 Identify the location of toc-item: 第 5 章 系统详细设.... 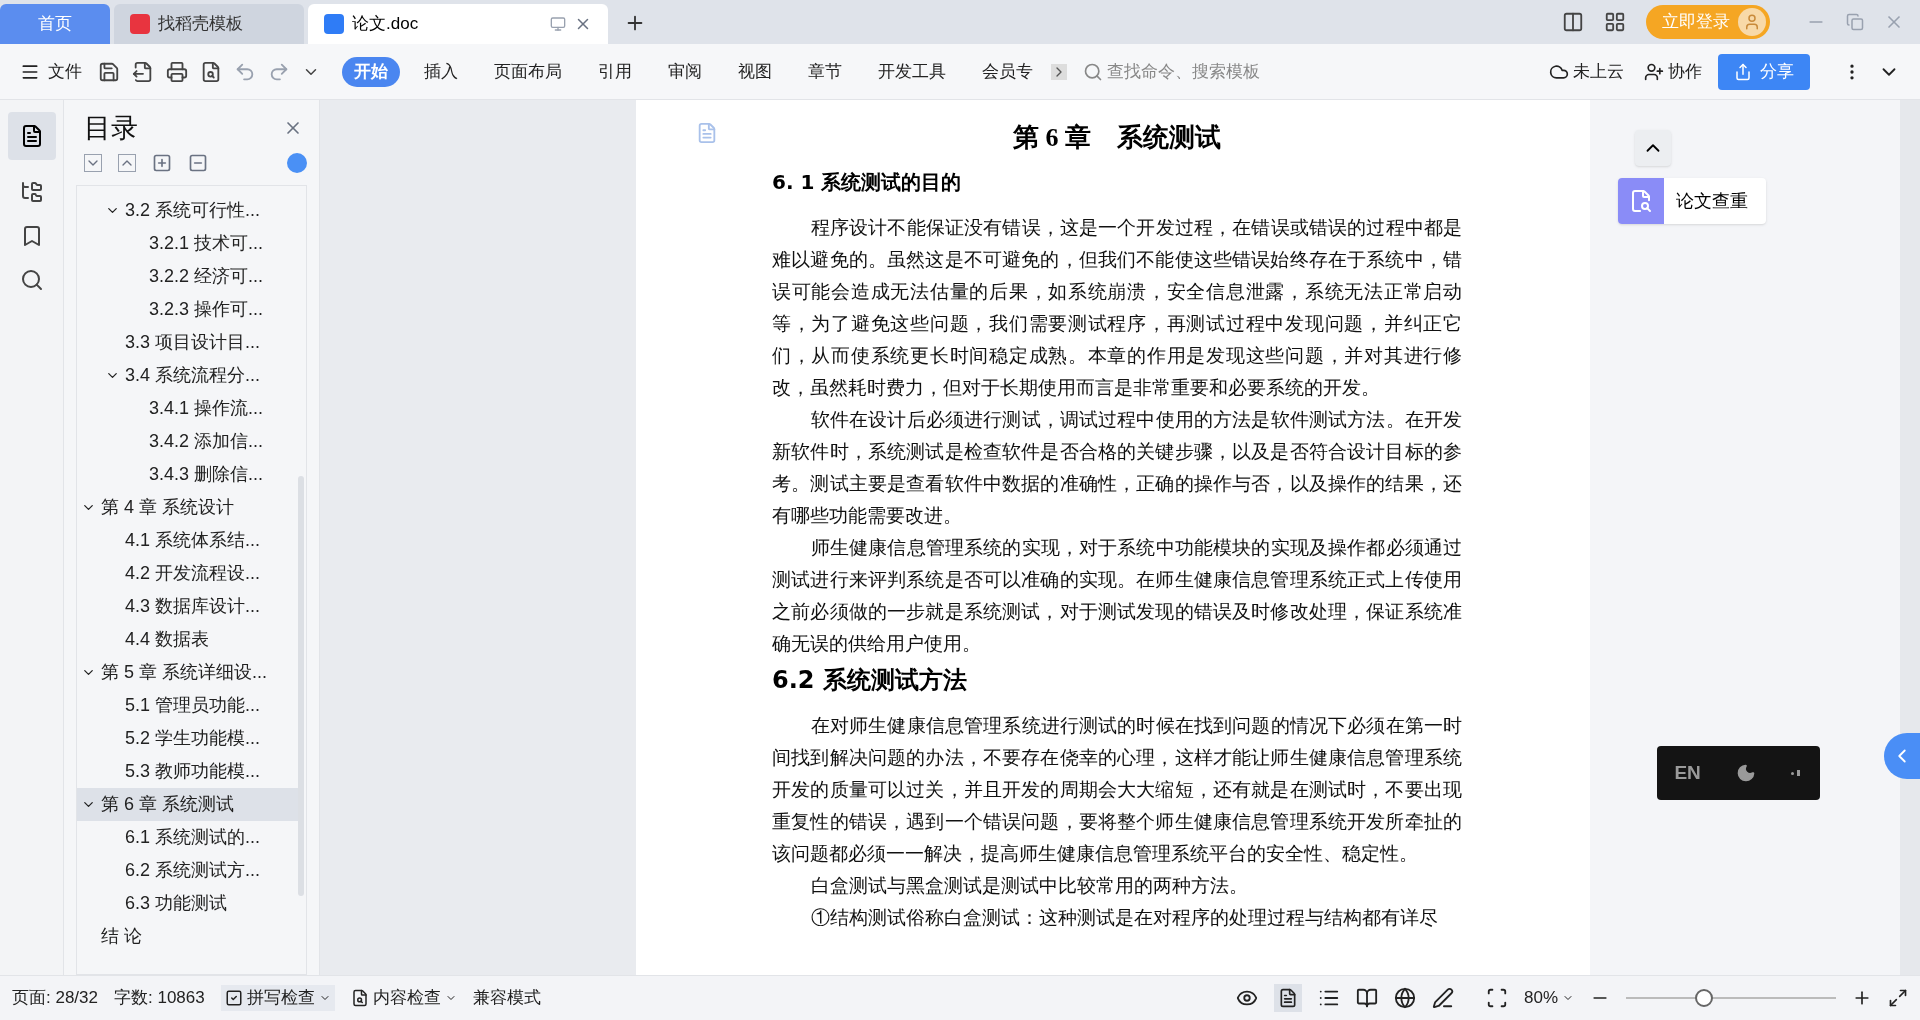
(187, 672).